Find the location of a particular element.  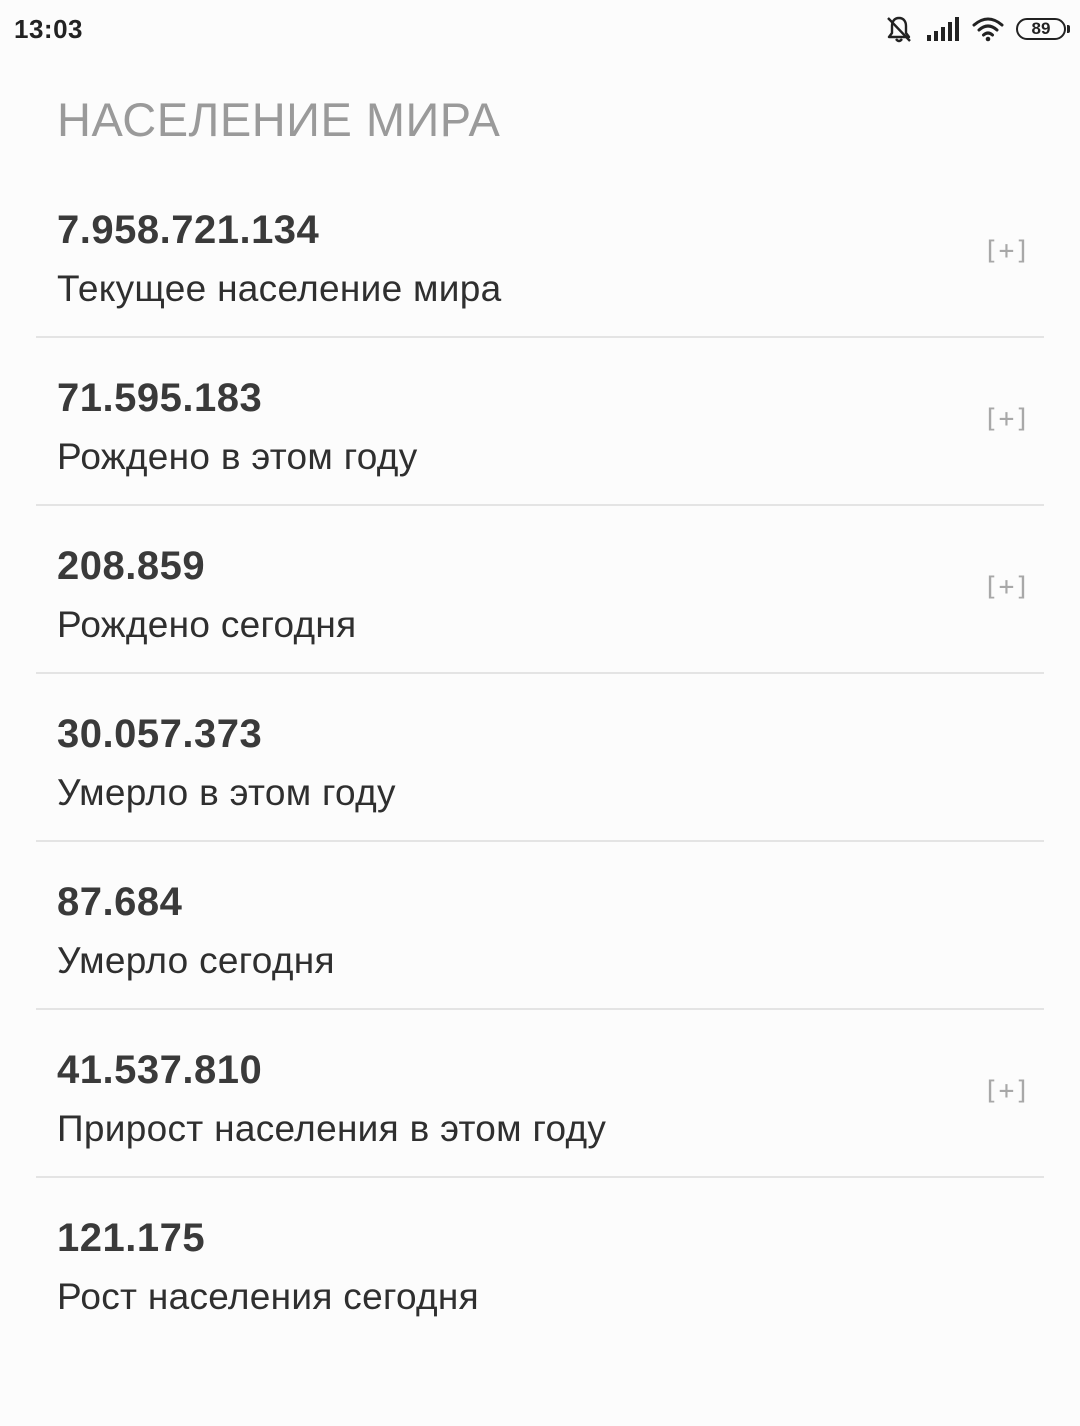

status-icons: 89 is located at coordinates (977, 29).